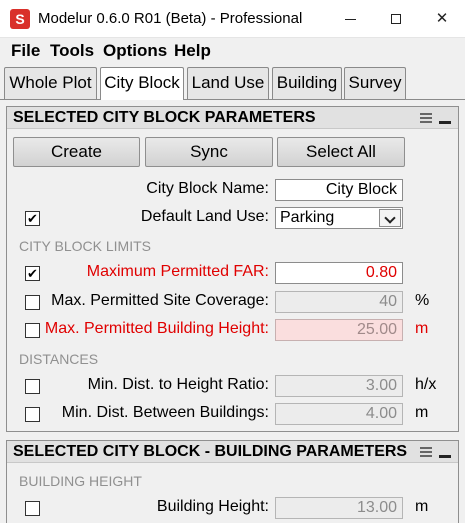  Describe the element at coordinates (339, 414) in the screenshot. I see `min-dist-between-buildings-input: 4.00` at that location.